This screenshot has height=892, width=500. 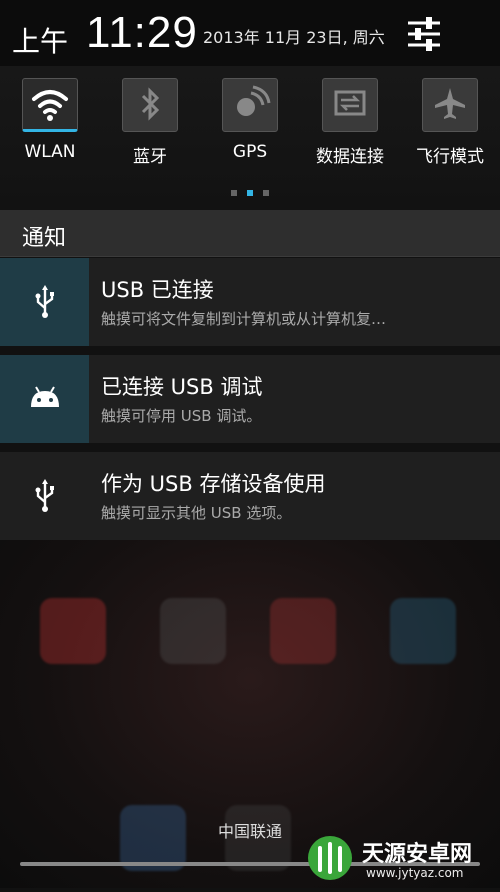 I want to click on notification-title: USB 已连接, so click(x=157, y=290).